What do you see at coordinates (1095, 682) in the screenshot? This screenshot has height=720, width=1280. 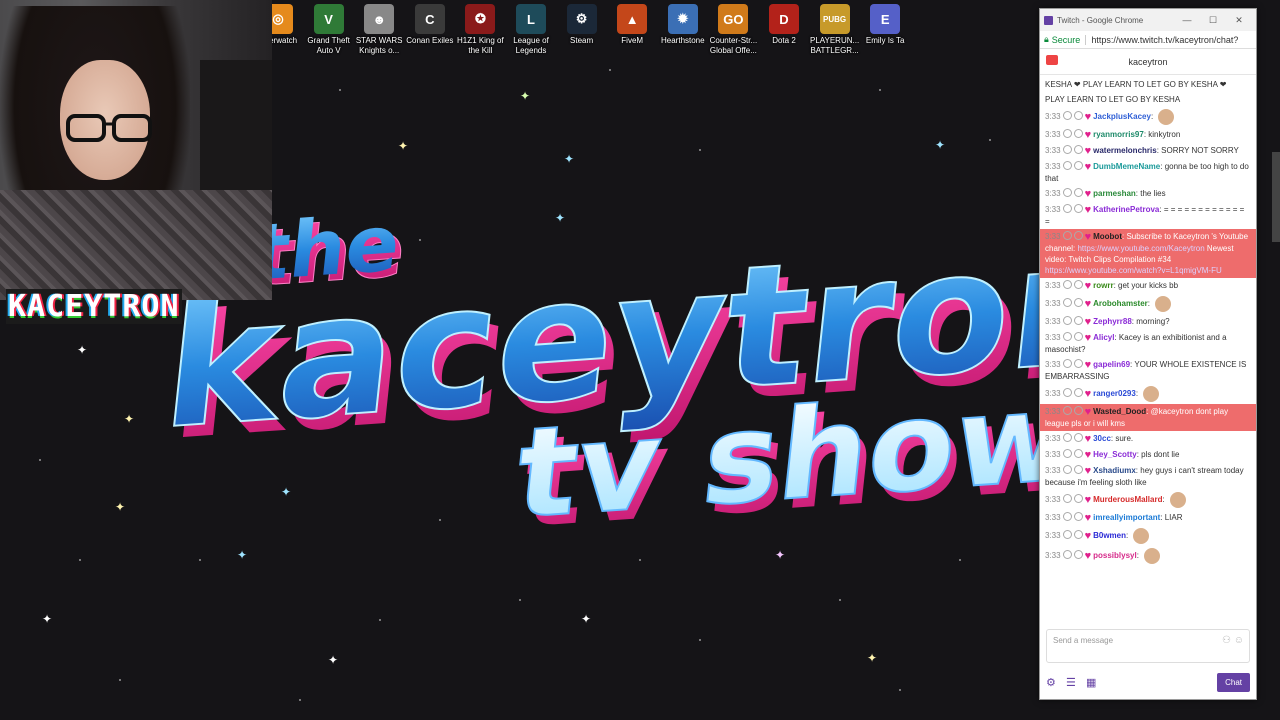 I see `bits-gift-icon: ▦` at bounding box center [1095, 682].